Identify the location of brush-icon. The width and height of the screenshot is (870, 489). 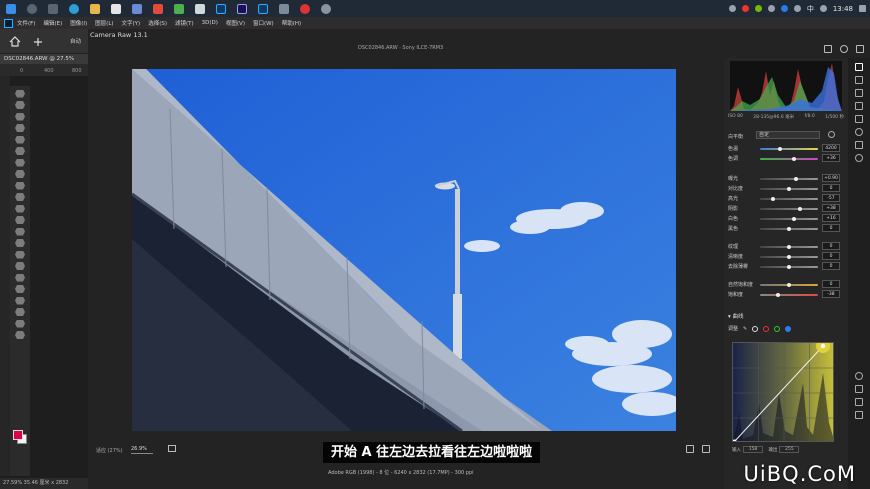
(859, 106).